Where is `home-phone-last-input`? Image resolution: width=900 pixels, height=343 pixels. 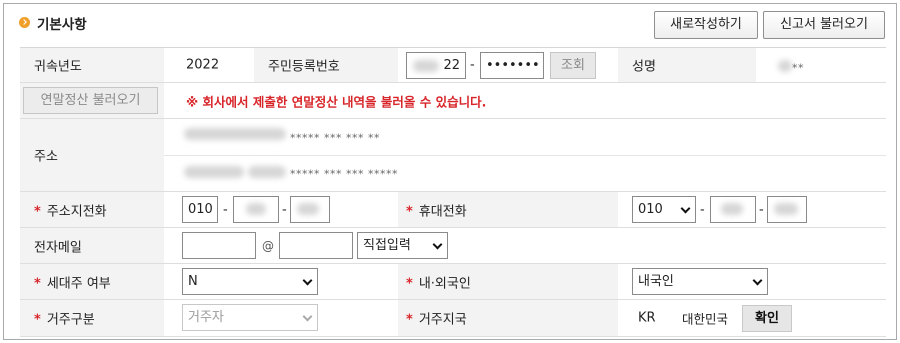 home-phone-last-input is located at coordinates (310, 209).